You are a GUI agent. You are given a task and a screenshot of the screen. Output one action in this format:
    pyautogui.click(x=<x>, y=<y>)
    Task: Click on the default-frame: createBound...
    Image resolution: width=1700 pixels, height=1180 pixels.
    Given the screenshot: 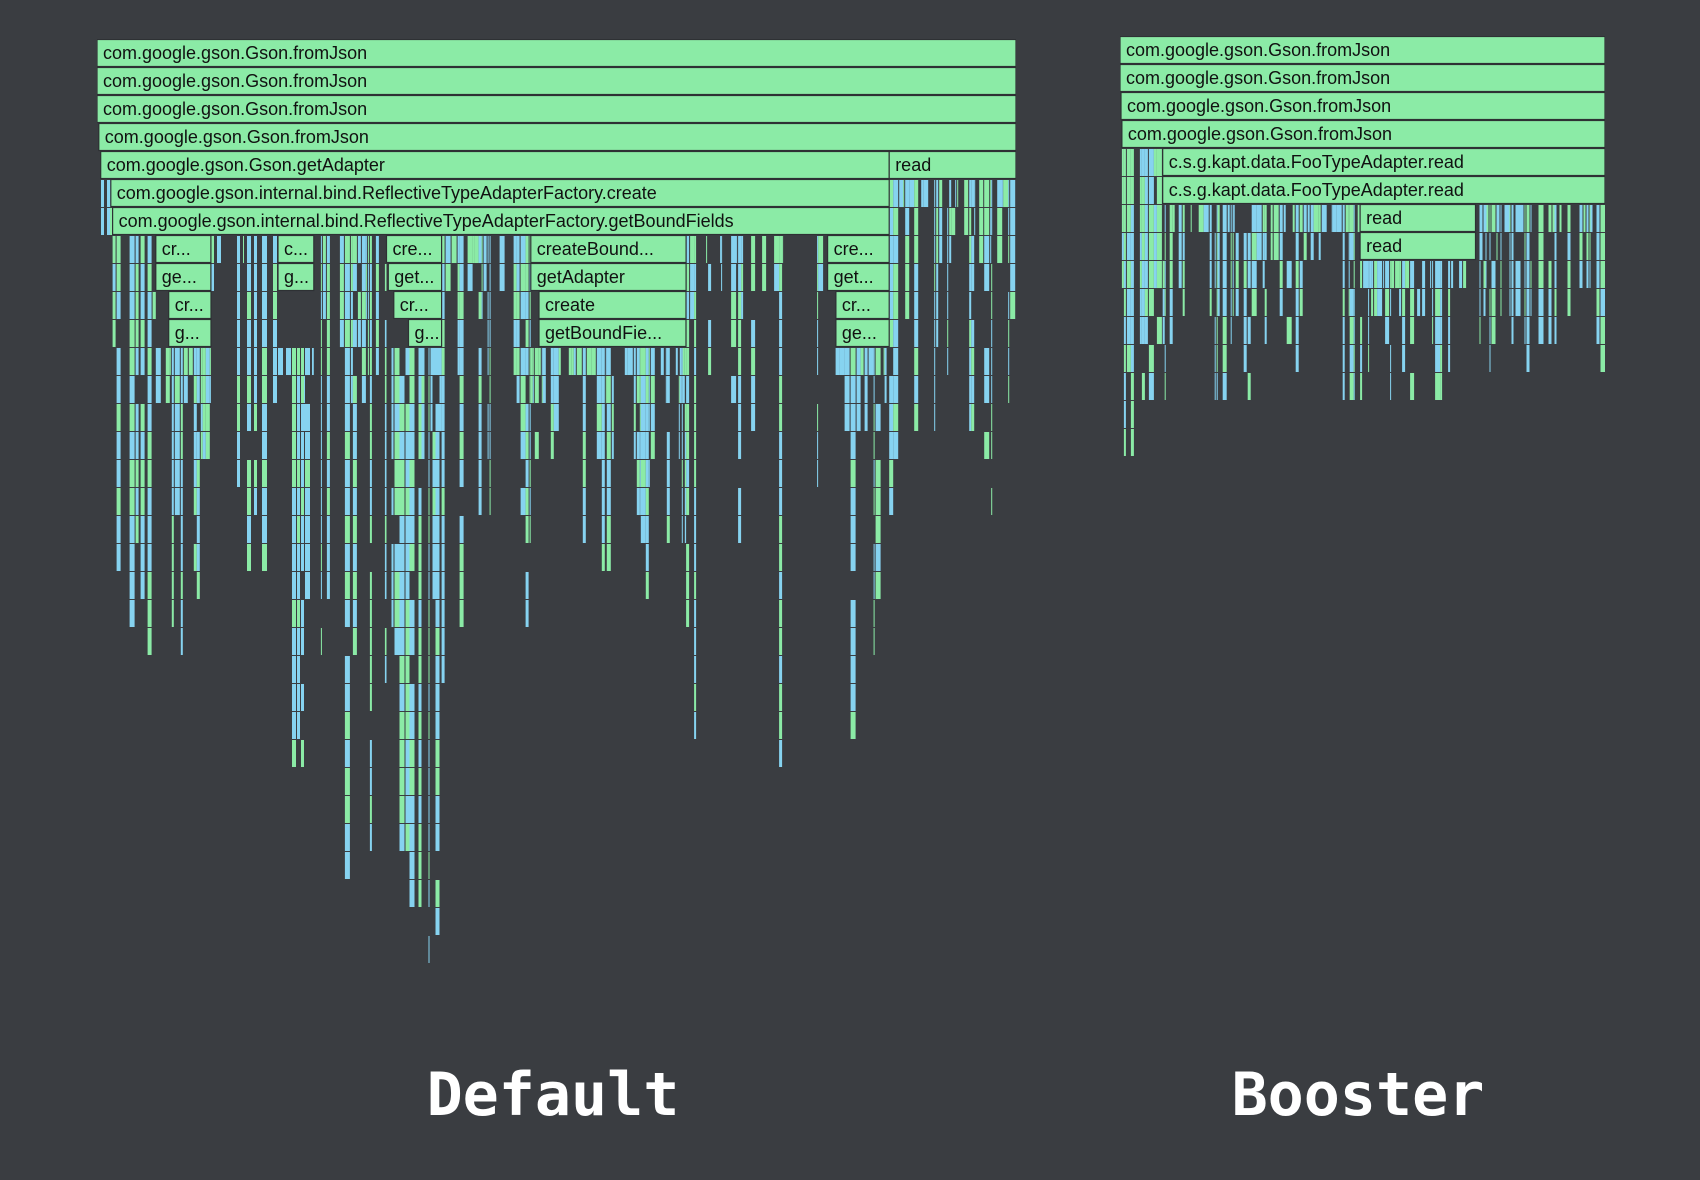 What is the action you would take?
    pyautogui.click(x=608, y=249)
    